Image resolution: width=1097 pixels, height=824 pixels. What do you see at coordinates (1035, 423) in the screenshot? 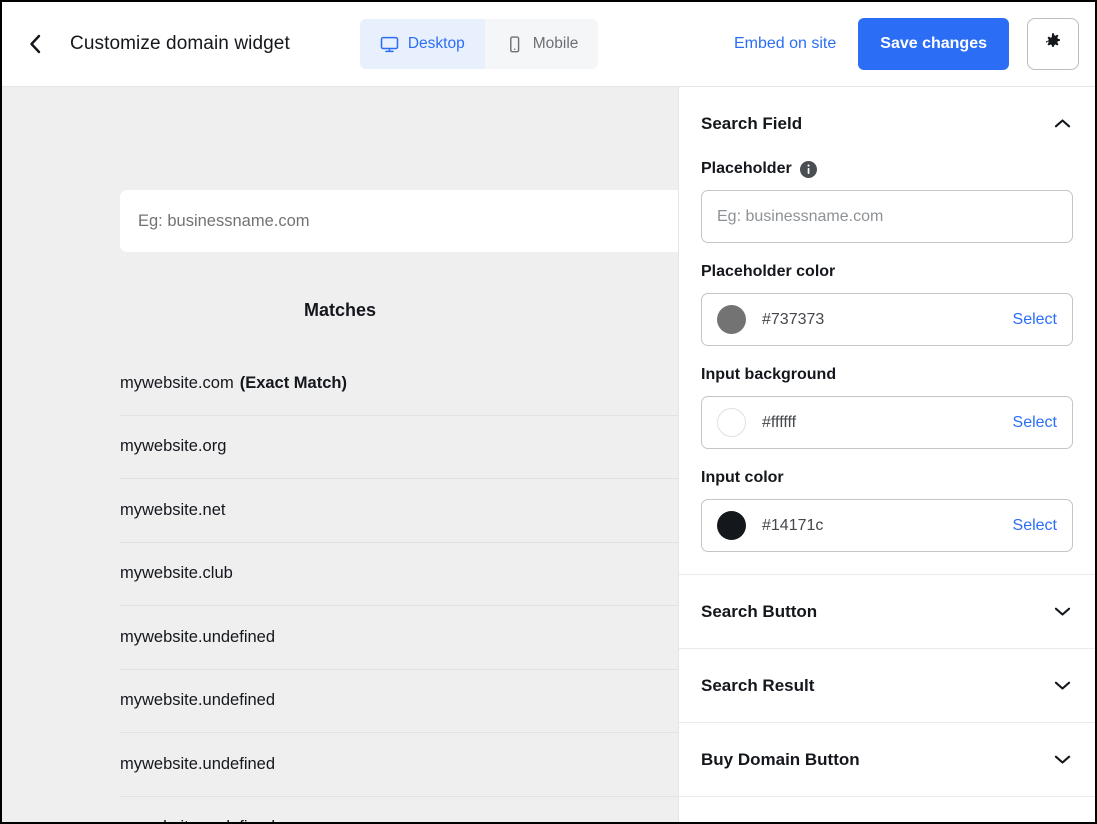
I see `input-background-select-link: Select` at bounding box center [1035, 423].